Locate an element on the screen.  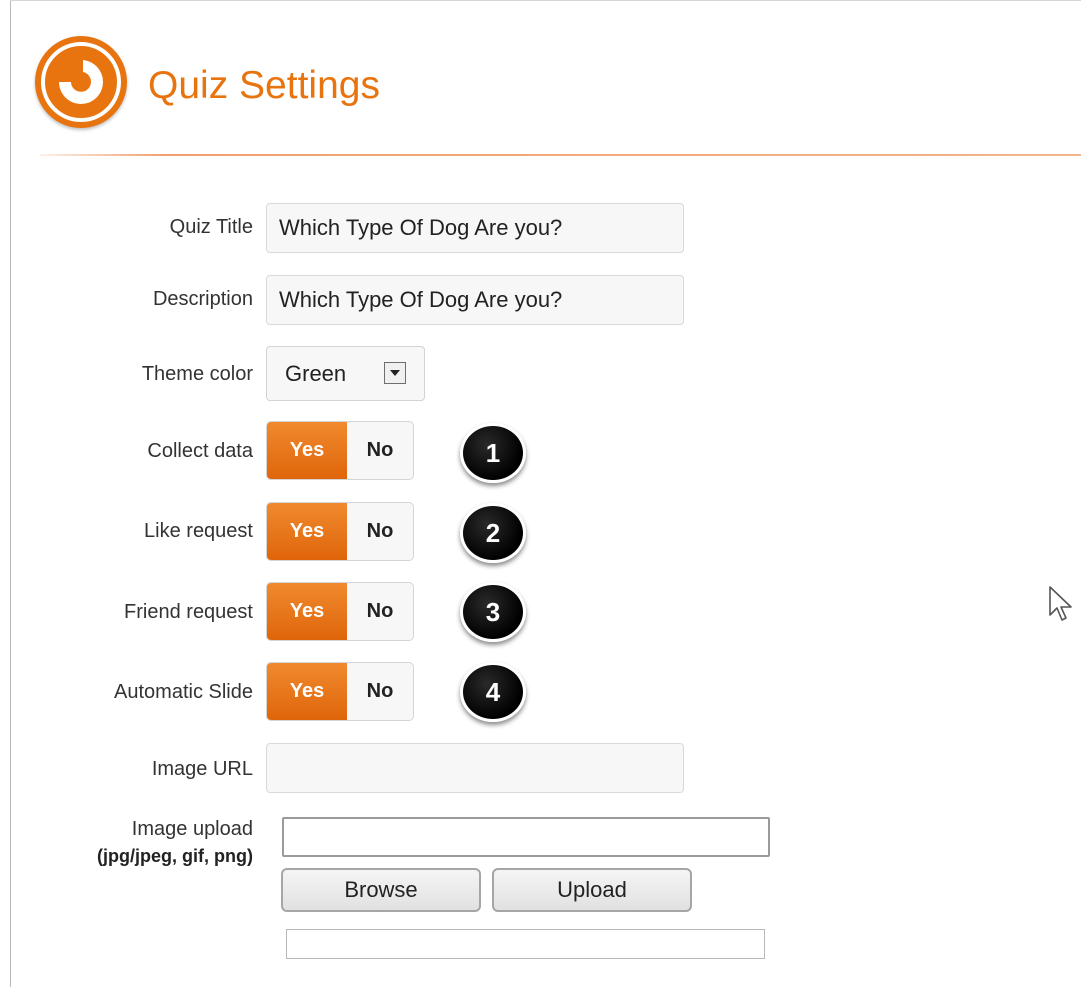
mouse-cursor-icon is located at coordinates (1061, 606).